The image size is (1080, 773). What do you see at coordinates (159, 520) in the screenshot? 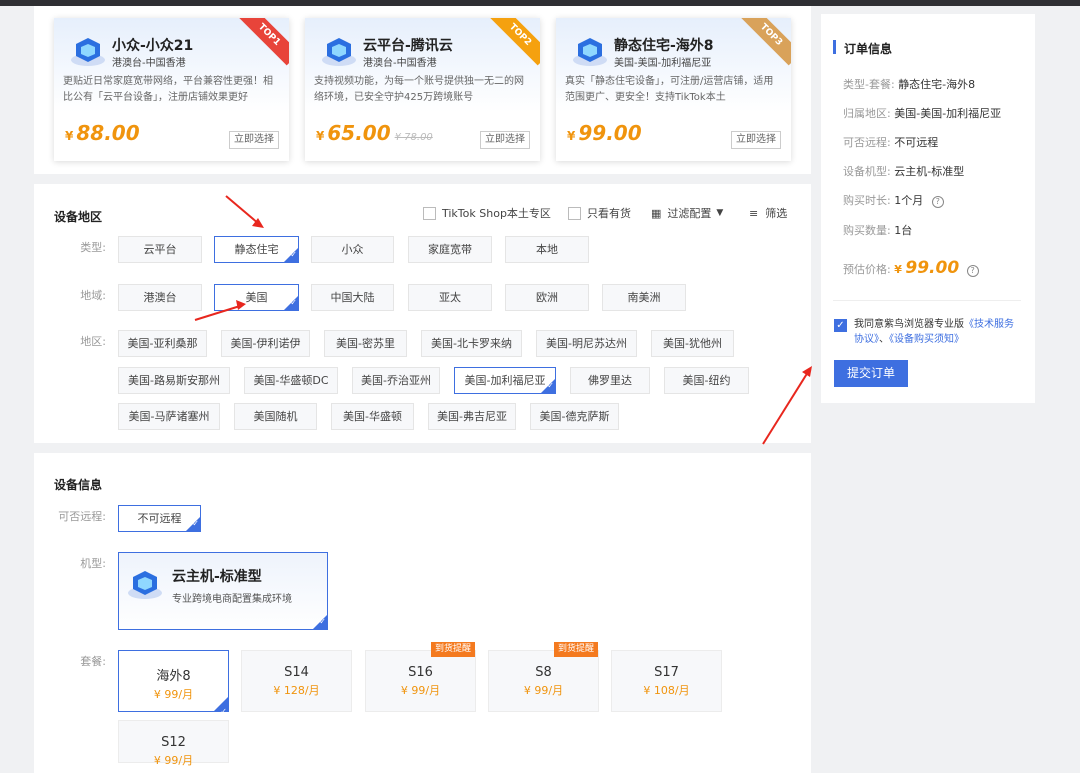
I see `remote-option: 不可远程` at bounding box center [159, 520].